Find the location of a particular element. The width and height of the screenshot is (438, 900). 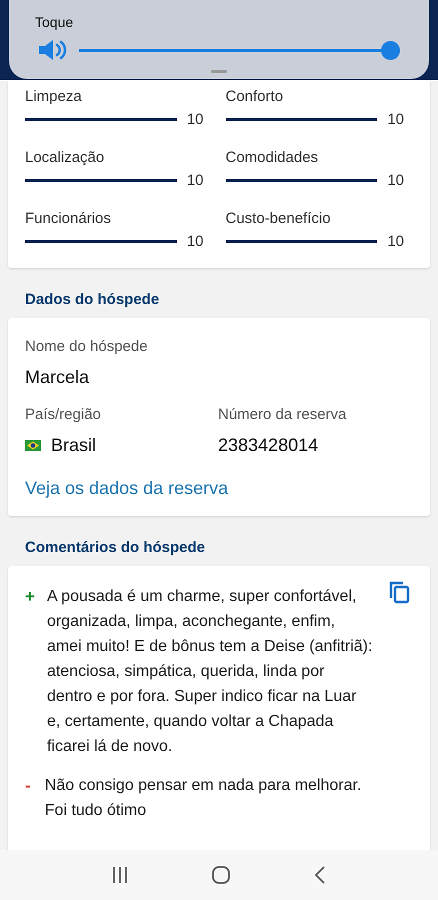

score-label: Funcionários is located at coordinates (68, 218).